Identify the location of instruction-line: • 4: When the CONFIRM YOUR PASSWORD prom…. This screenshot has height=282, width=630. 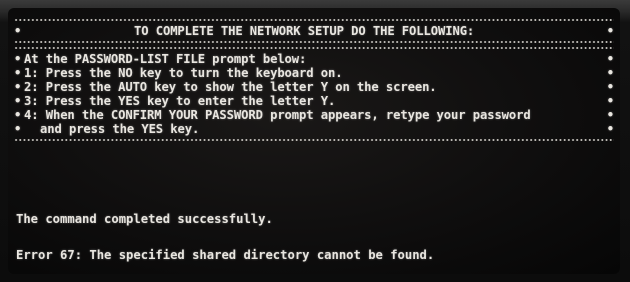
(314, 115).